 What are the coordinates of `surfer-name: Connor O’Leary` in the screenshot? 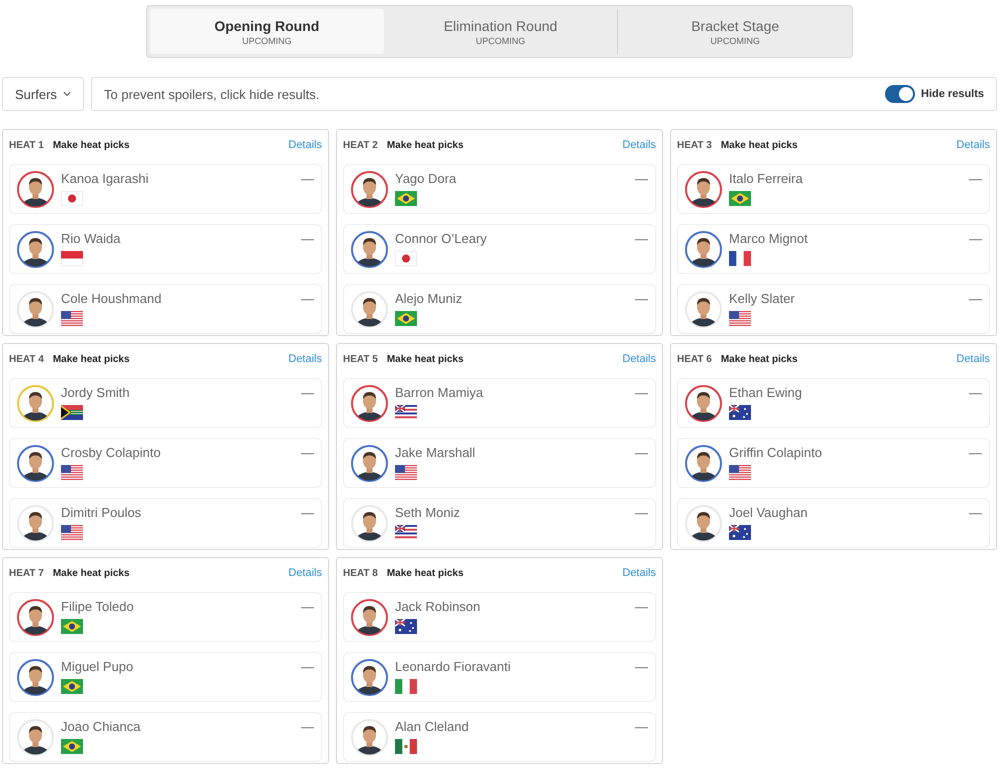 It's located at (441, 238).